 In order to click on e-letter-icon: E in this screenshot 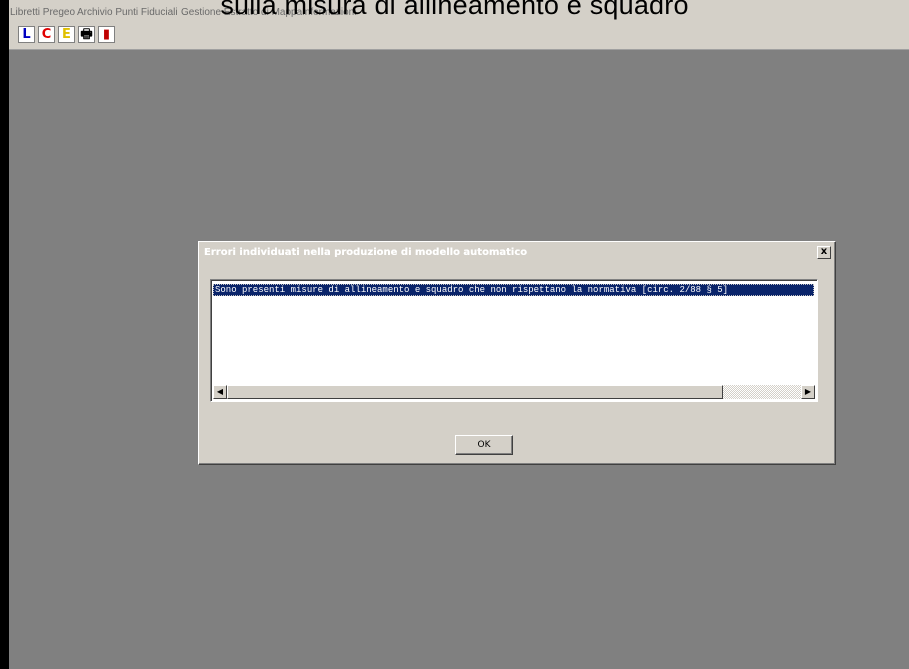, I will do `click(66, 34)`.